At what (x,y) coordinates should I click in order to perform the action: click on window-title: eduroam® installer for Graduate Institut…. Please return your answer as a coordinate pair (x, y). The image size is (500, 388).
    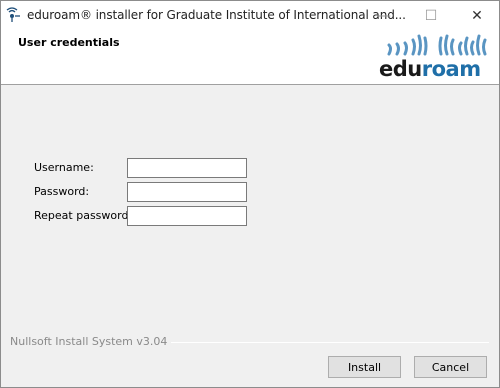
    Looking at the image, I should click on (216, 15).